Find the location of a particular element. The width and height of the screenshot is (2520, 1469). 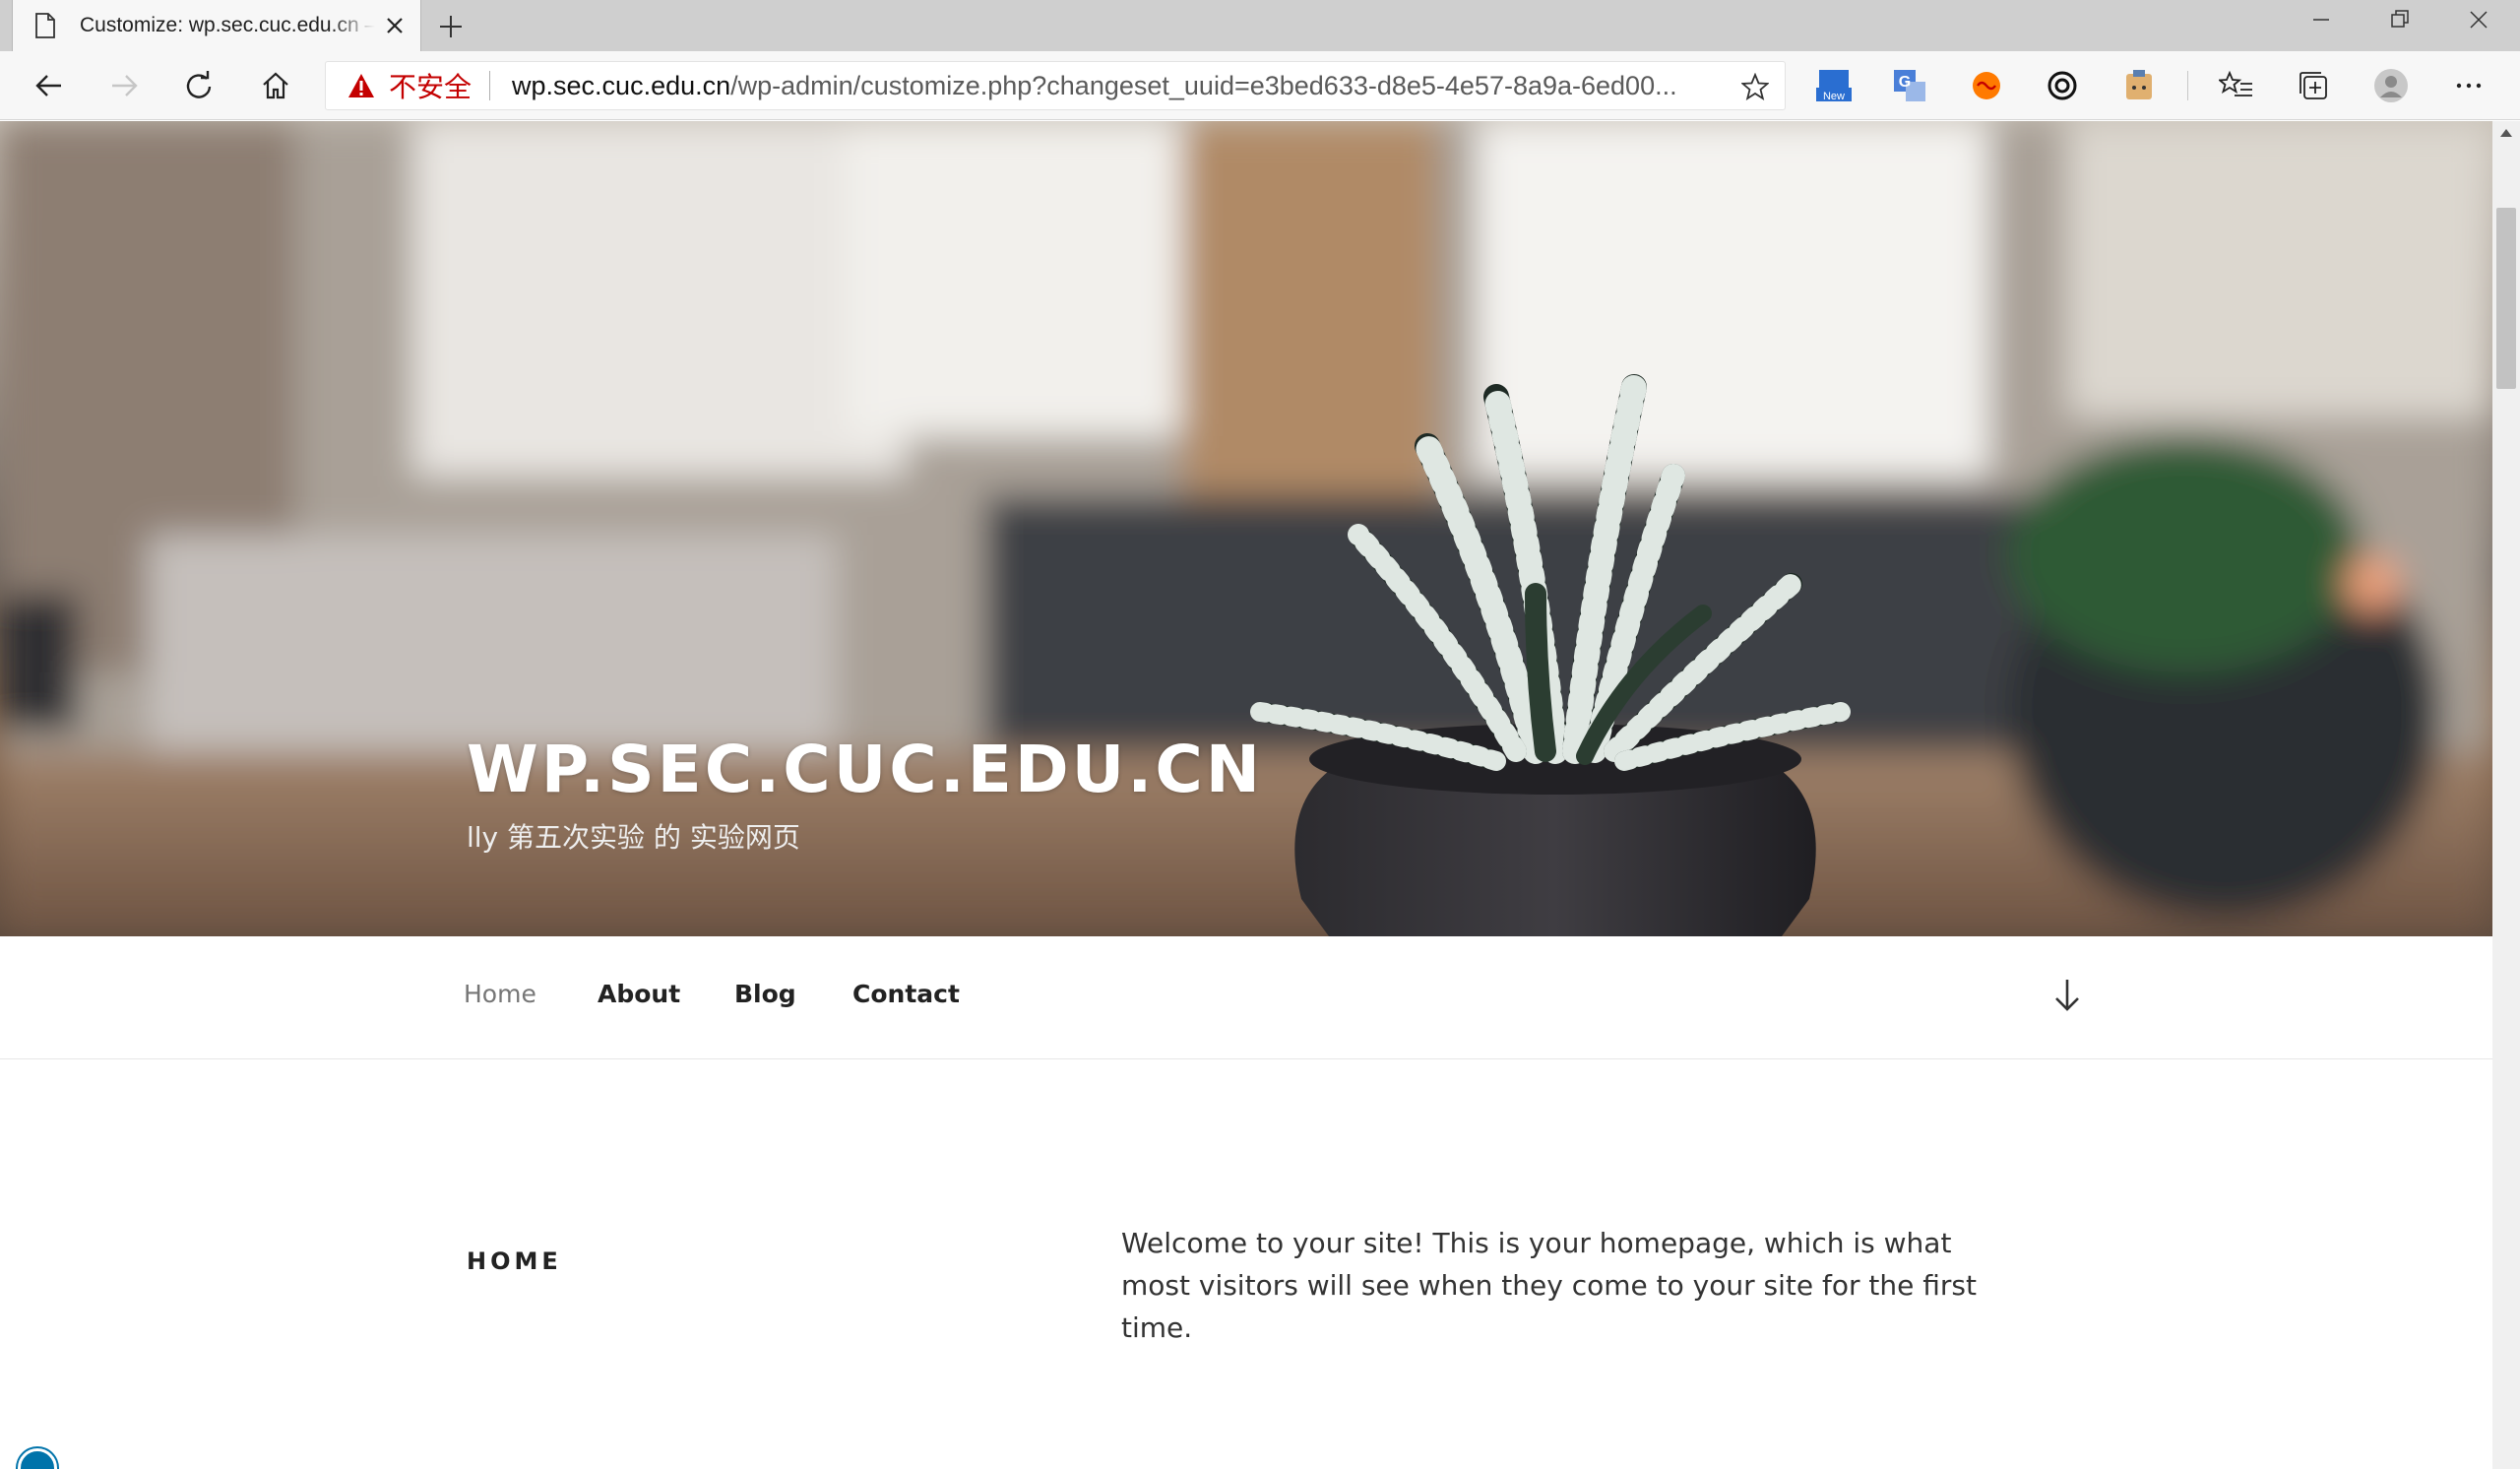

main-navigation: Home About Blog Contact is located at coordinates (1246, 998).